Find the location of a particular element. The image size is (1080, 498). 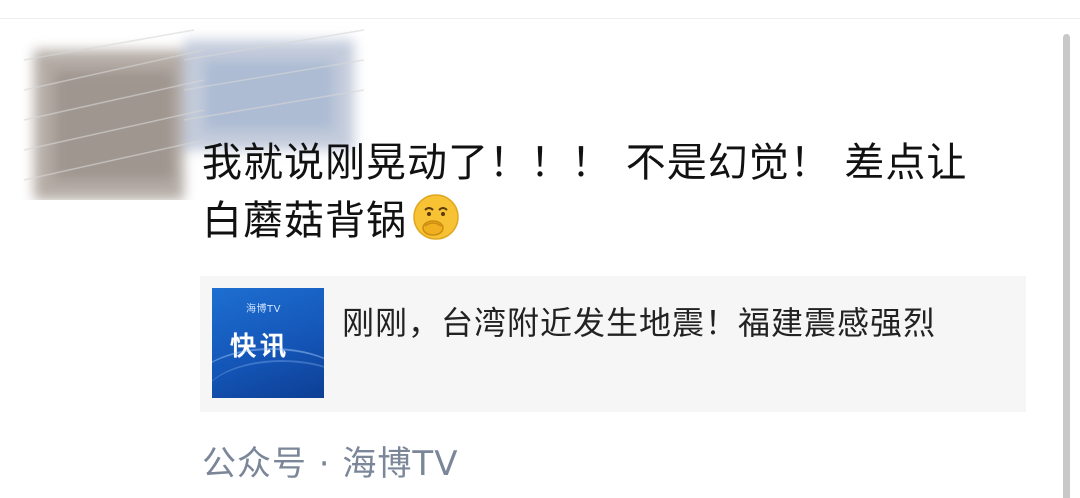

article-thumbnail: 海博TV 快讯 is located at coordinates (268, 343).